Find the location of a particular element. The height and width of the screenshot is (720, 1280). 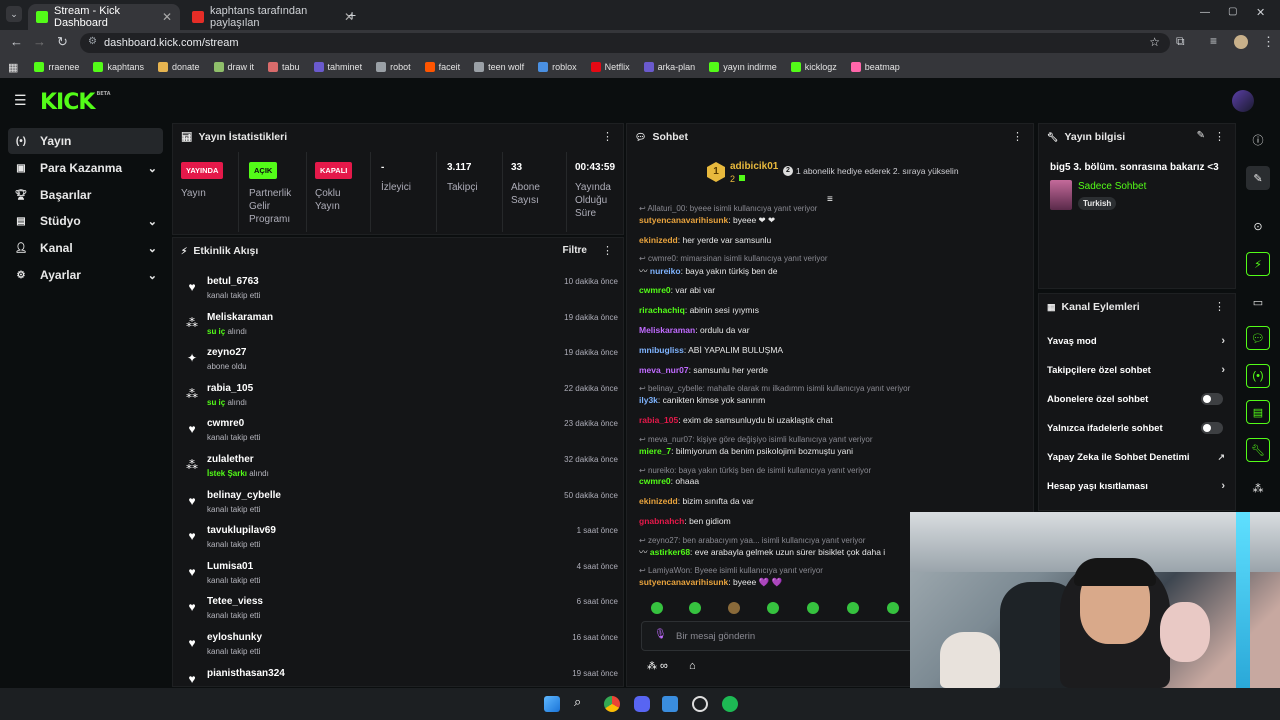

event-username: belinay_cybelle is located at coordinates (244, 495).